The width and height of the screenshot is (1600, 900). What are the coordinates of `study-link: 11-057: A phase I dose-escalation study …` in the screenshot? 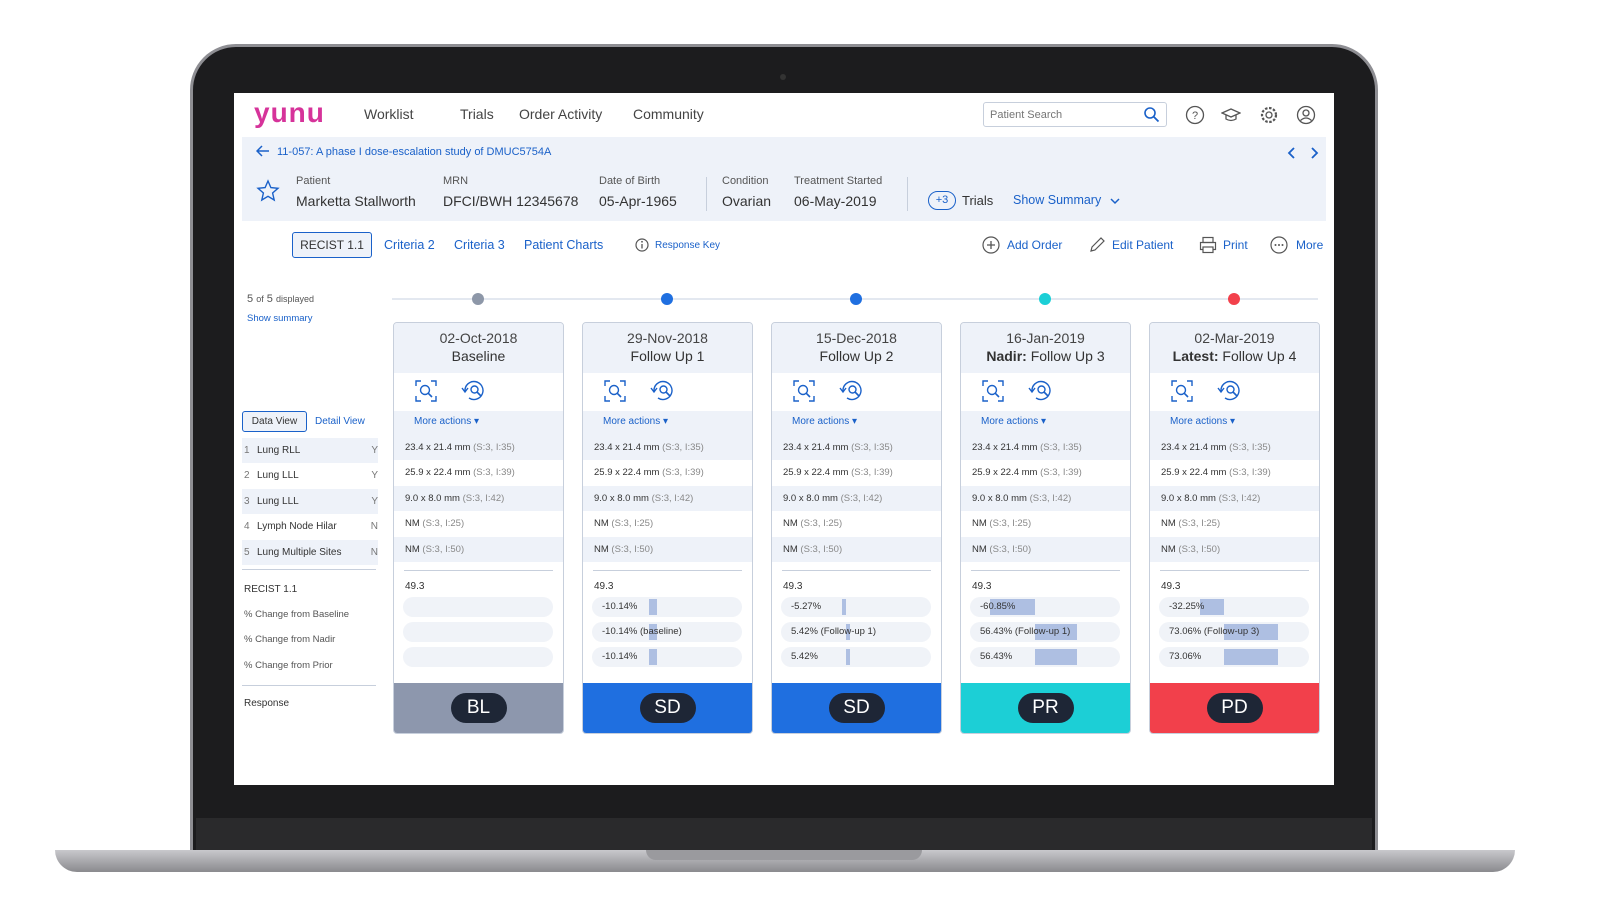 It's located at (414, 152).